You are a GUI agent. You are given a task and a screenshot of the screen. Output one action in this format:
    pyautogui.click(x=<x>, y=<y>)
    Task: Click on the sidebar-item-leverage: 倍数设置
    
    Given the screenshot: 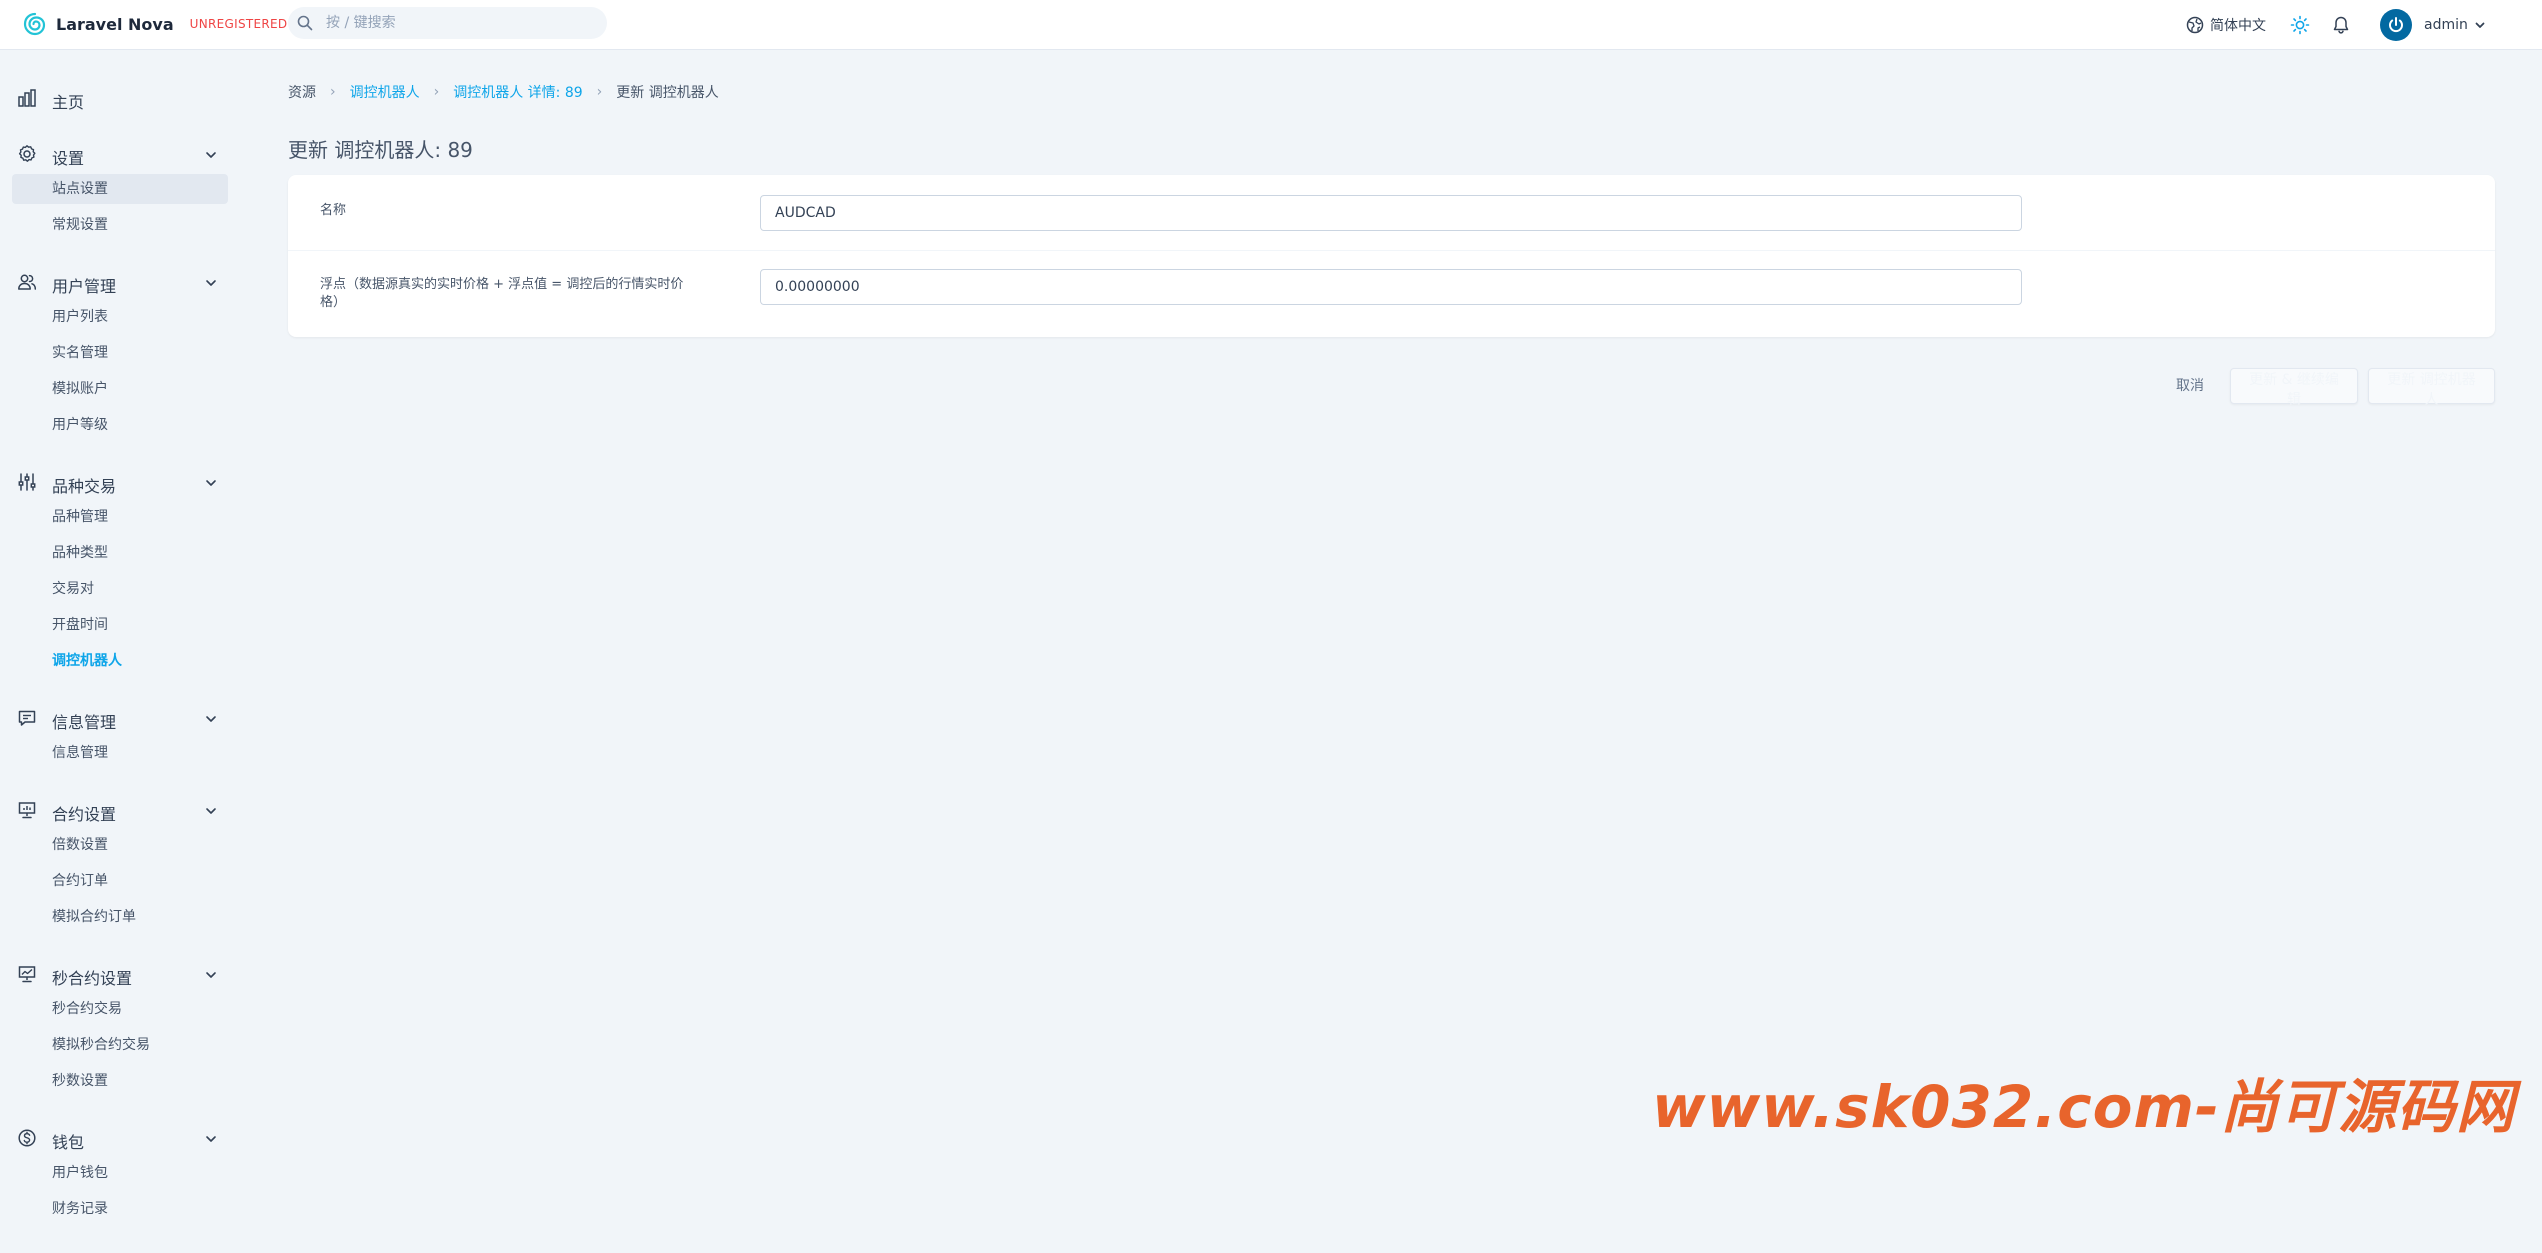 What is the action you would take?
    pyautogui.click(x=120, y=845)
    